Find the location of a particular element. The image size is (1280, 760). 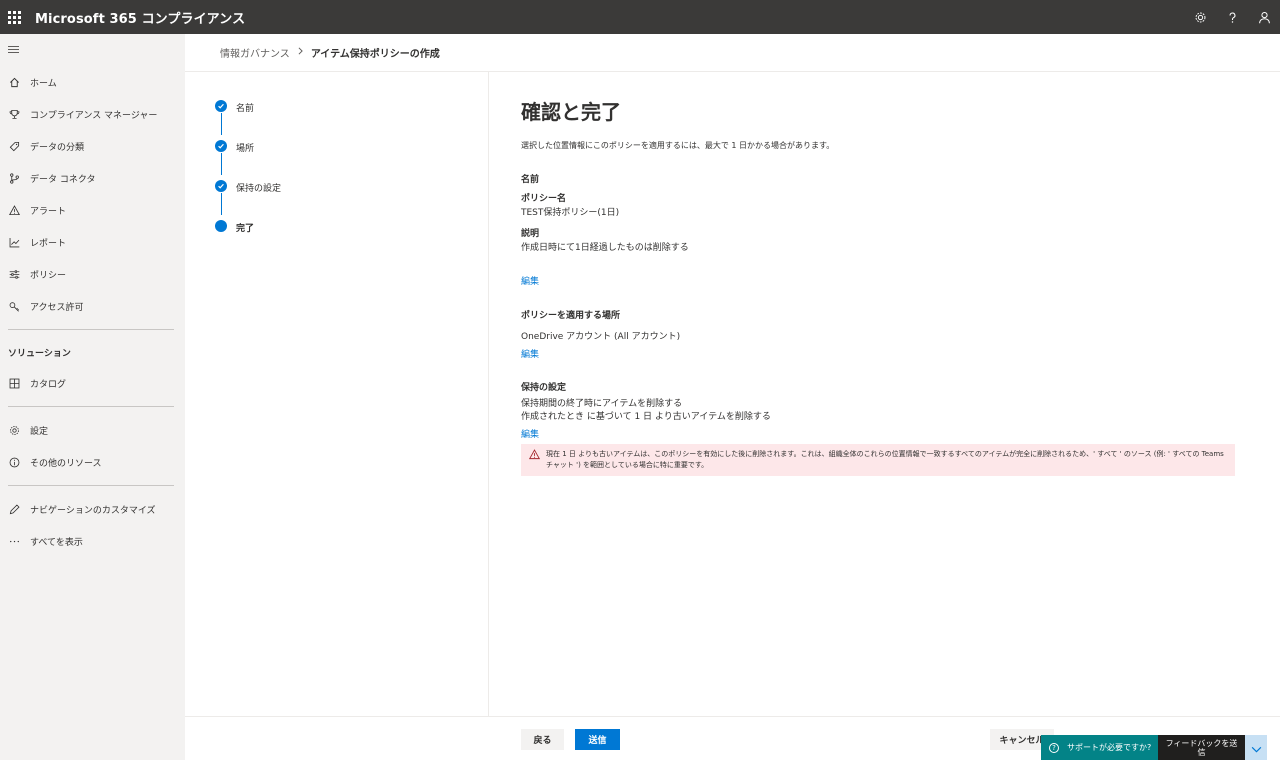

connector-icon is located at coordinates (14, 178).